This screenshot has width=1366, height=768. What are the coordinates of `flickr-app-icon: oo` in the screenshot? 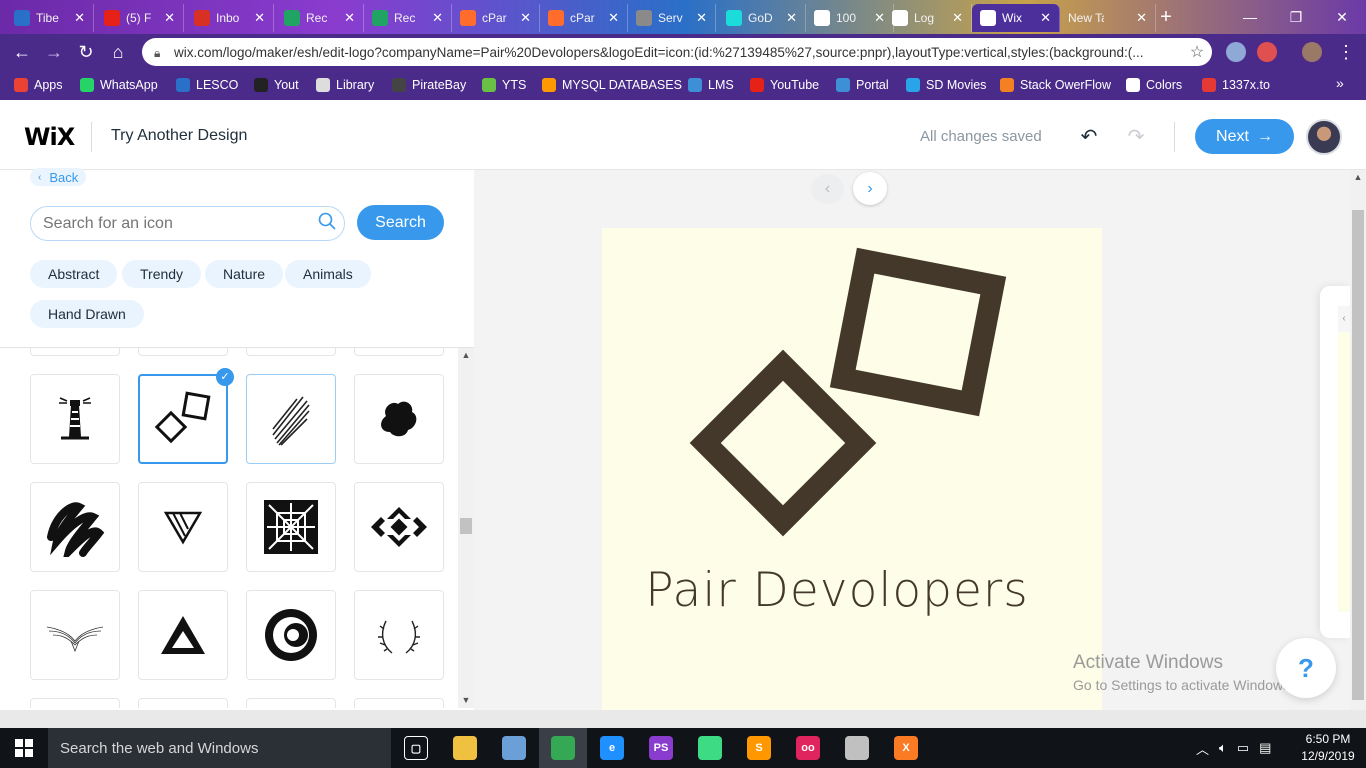 It's located at (808, 748).